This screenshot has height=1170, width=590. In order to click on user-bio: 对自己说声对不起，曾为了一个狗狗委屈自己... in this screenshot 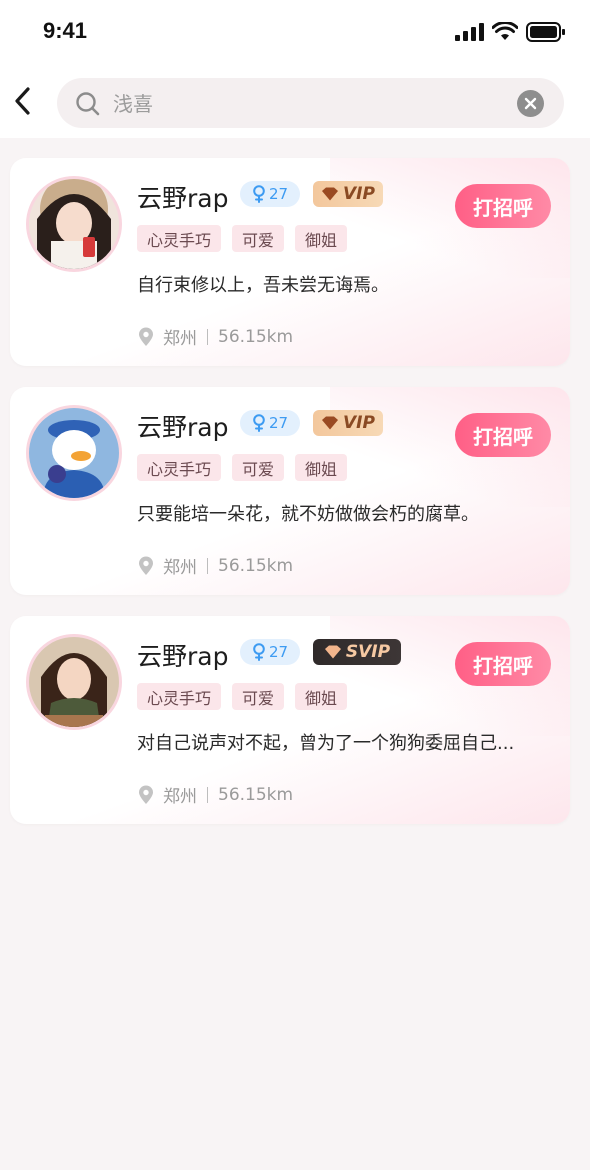, I will do `click(326, 743)`.